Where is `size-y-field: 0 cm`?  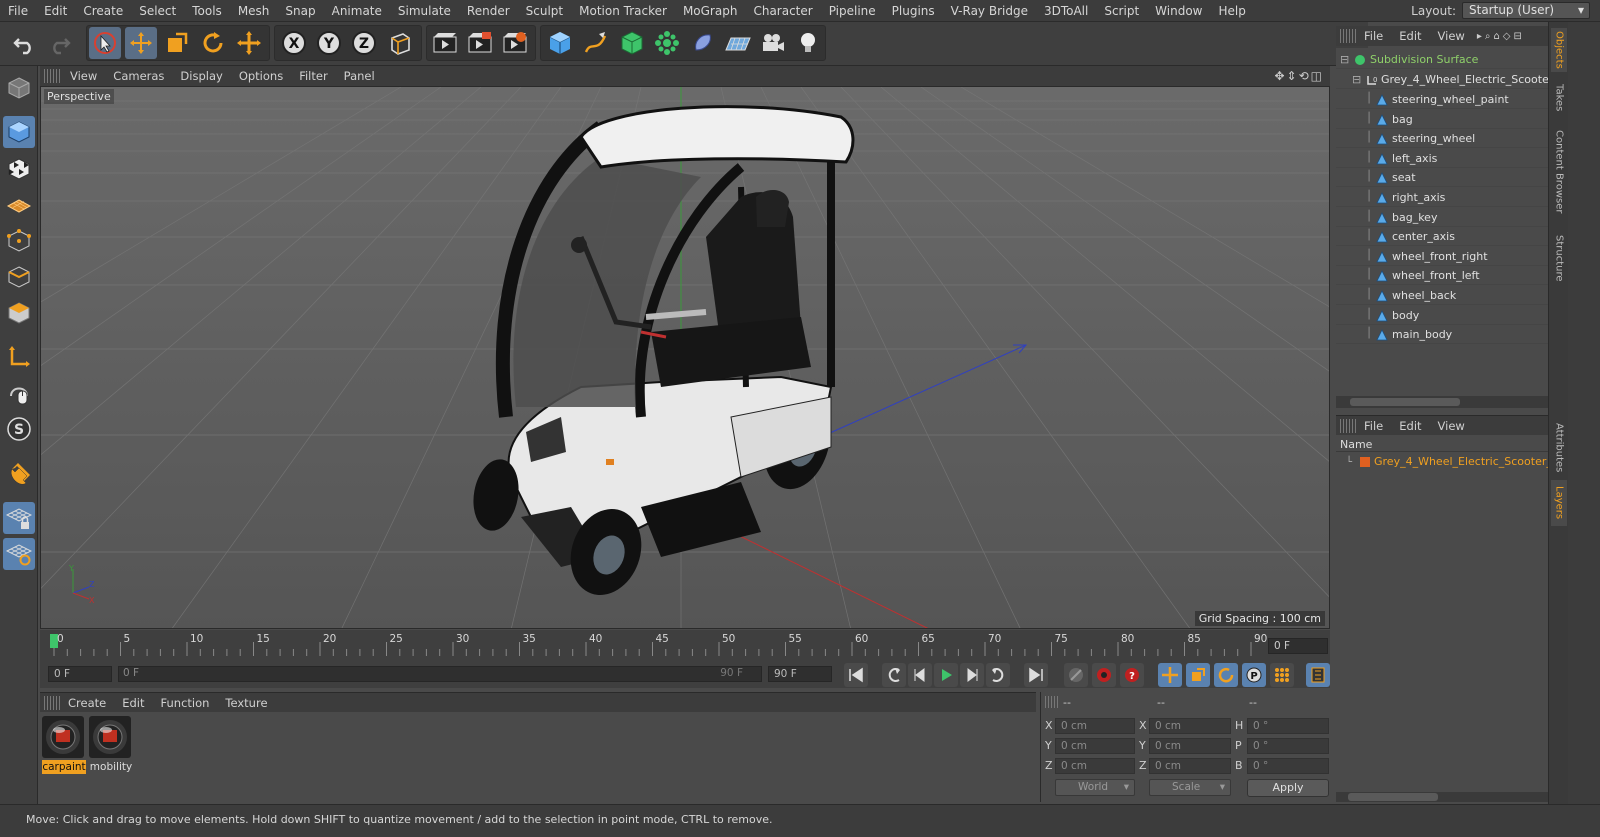
size-y-field: 0 cm is located at coordinates (1190, 746).